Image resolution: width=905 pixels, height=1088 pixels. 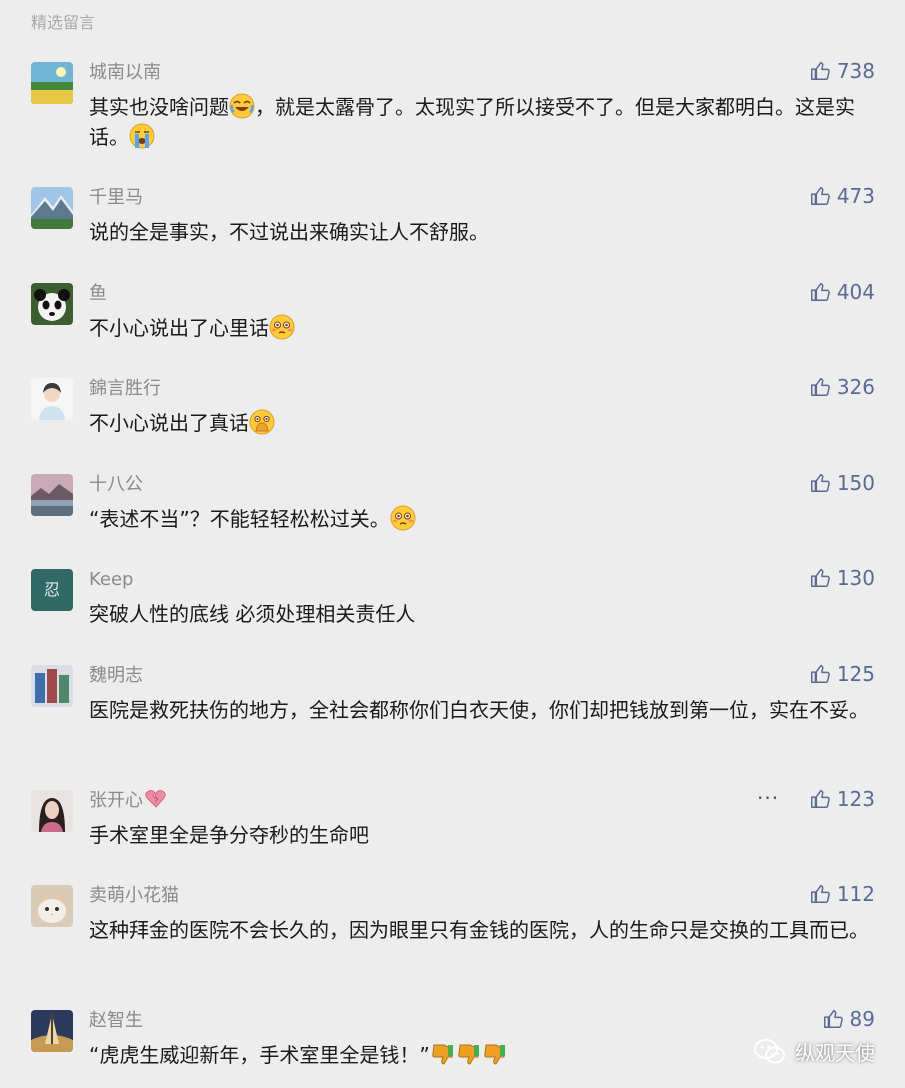 What do you see at coordinates (116, 1021) in the screenshot?
I see `comment-nickname: 赵智生` at bounding box center [116, 1021].